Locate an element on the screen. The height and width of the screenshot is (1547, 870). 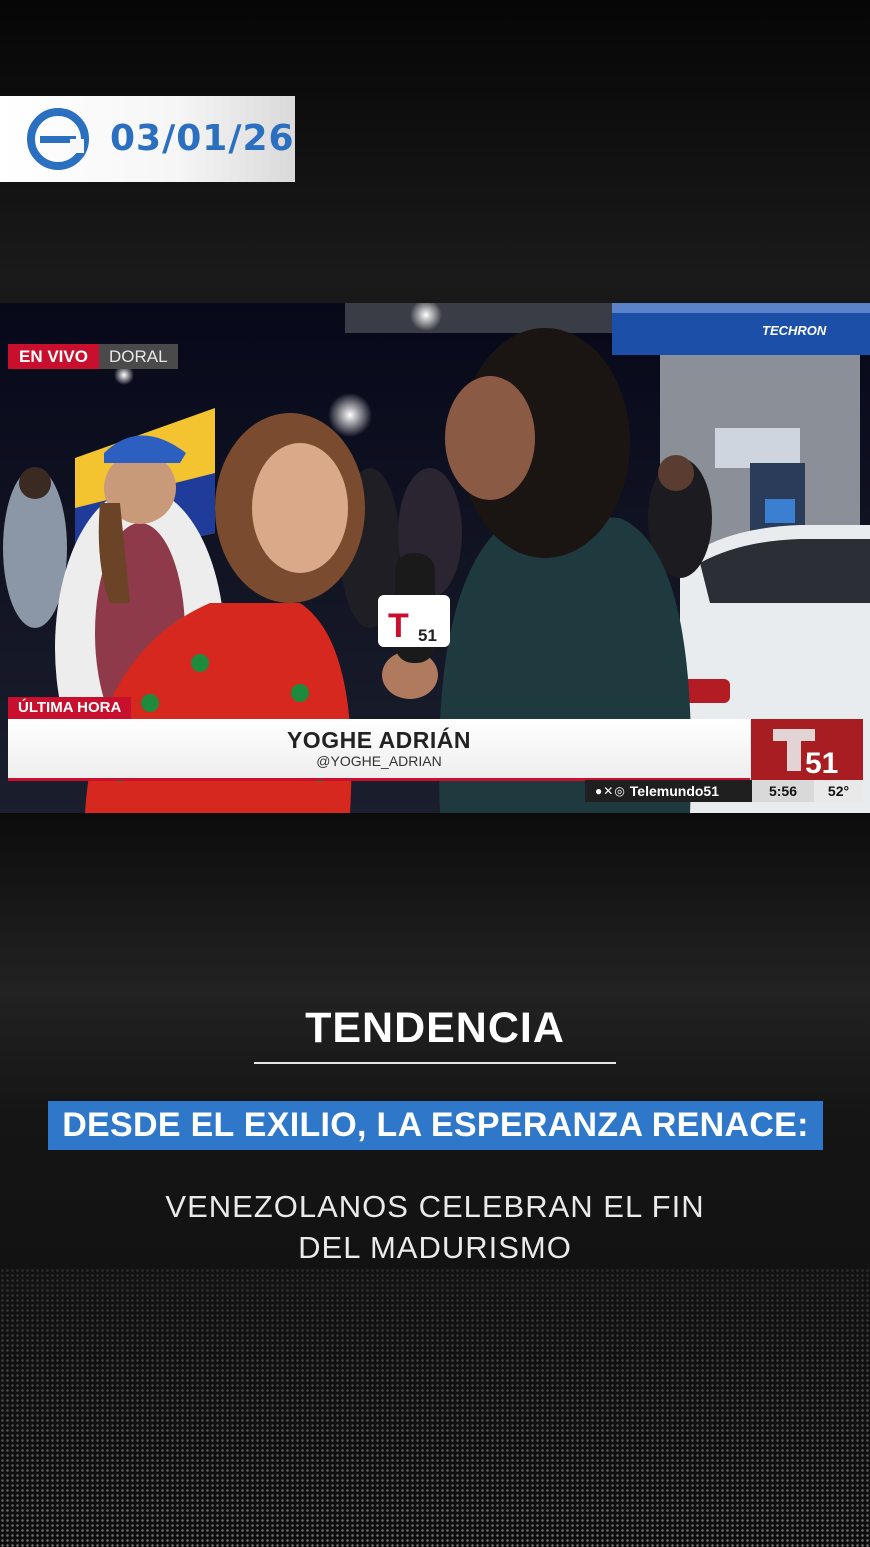
location-label: DORAL is located at coordinates (138, 356).